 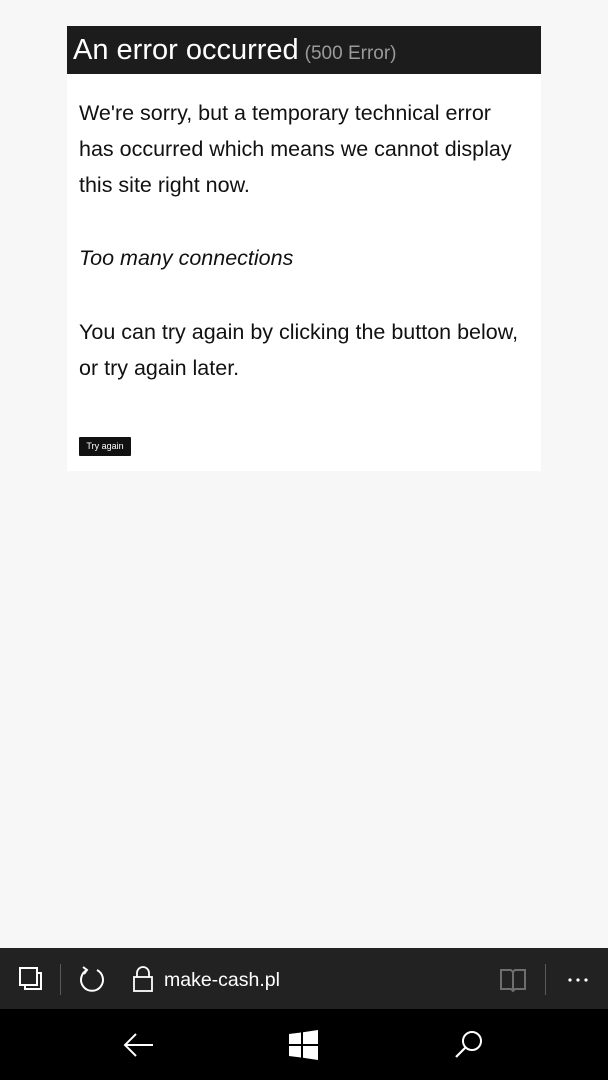 I want to click on error-title: An error occurred (500 Error), so click(x=235, y=52).